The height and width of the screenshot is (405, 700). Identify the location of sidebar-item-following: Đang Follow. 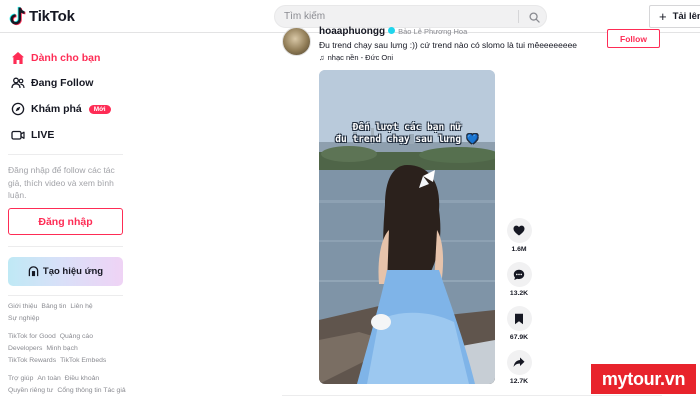
(51, 83).